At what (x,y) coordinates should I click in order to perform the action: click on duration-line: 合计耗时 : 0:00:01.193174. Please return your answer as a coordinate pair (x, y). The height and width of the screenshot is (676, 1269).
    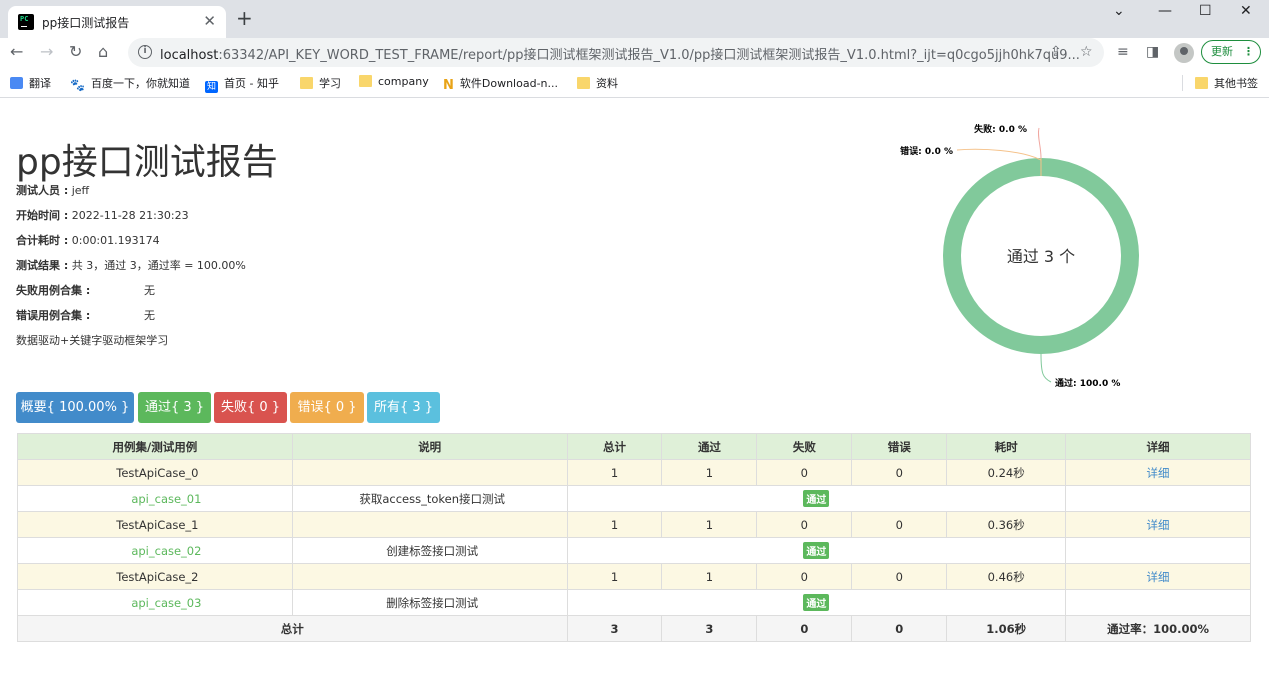
    Looking at the image, I should click on (88, 240).